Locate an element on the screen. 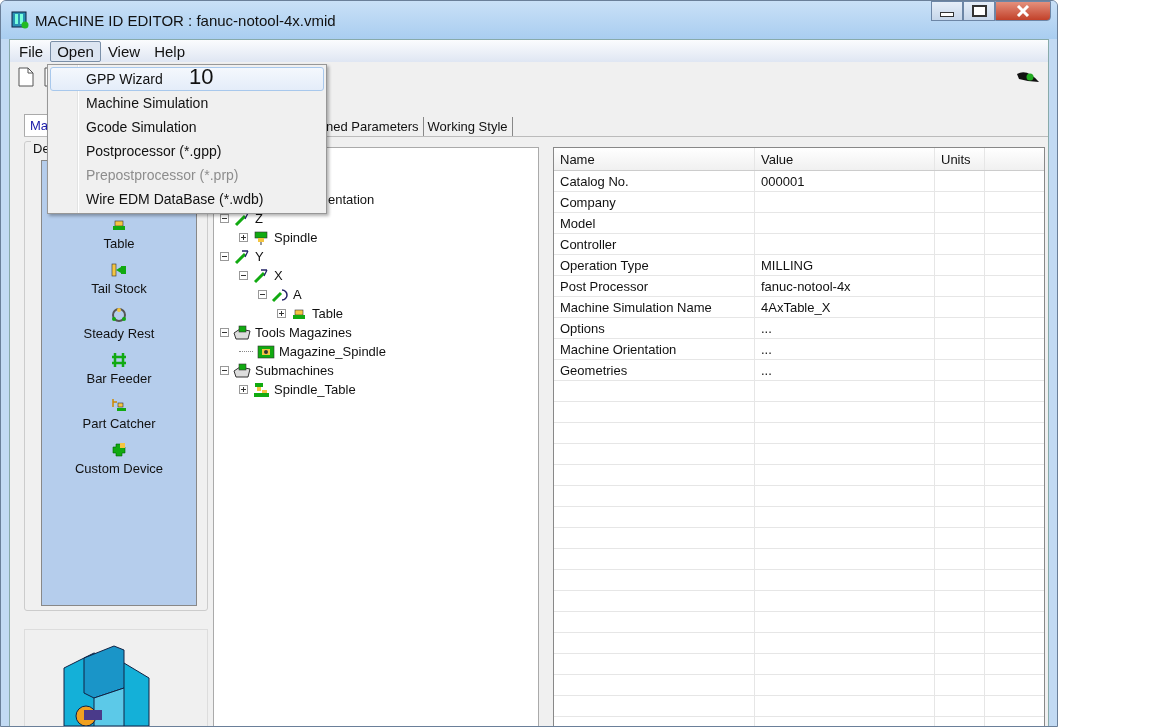  menu-item: Machine Simulation is located at coordinates (187, 103).